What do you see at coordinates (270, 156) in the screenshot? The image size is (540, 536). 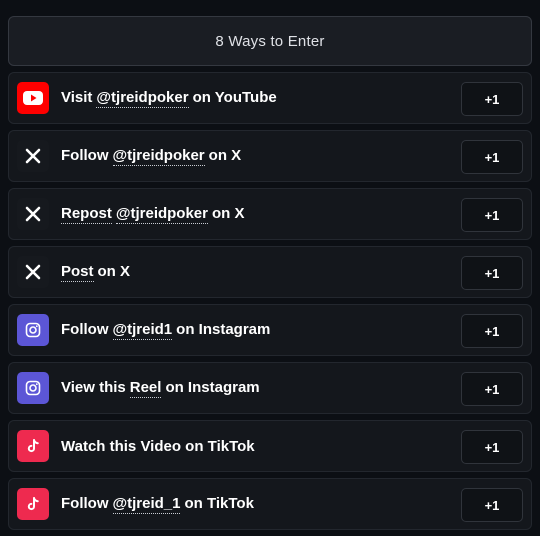 I see `entry-row-x-follow: Follow @tjreidpoker on X +1` at bounding box center [270, 156].